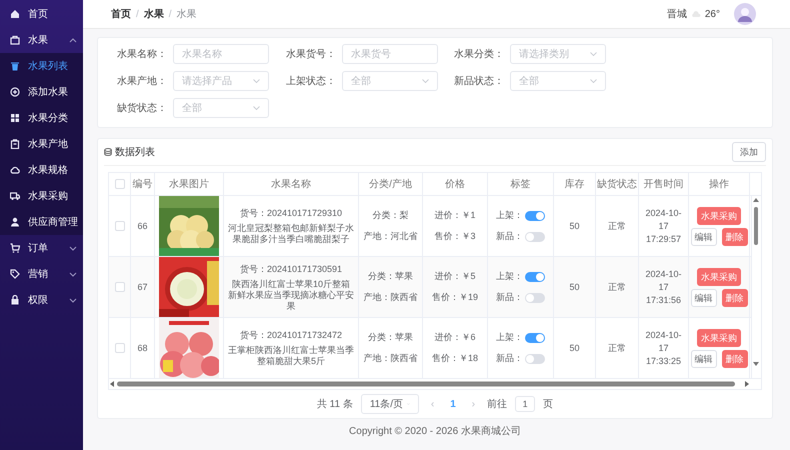 Image resolution: width=790 pixels, height=450 pixels. Describe the element at coordinates (664, 287) in the screenshot. I see `table-cell: 2024-10-17 17:31:56` at that location.